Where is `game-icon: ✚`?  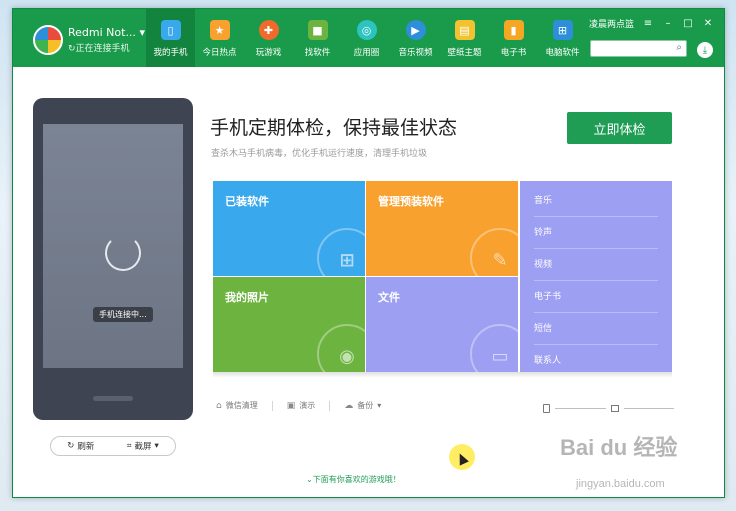
game-icon: ✚ is located at coordinates (268, 30).